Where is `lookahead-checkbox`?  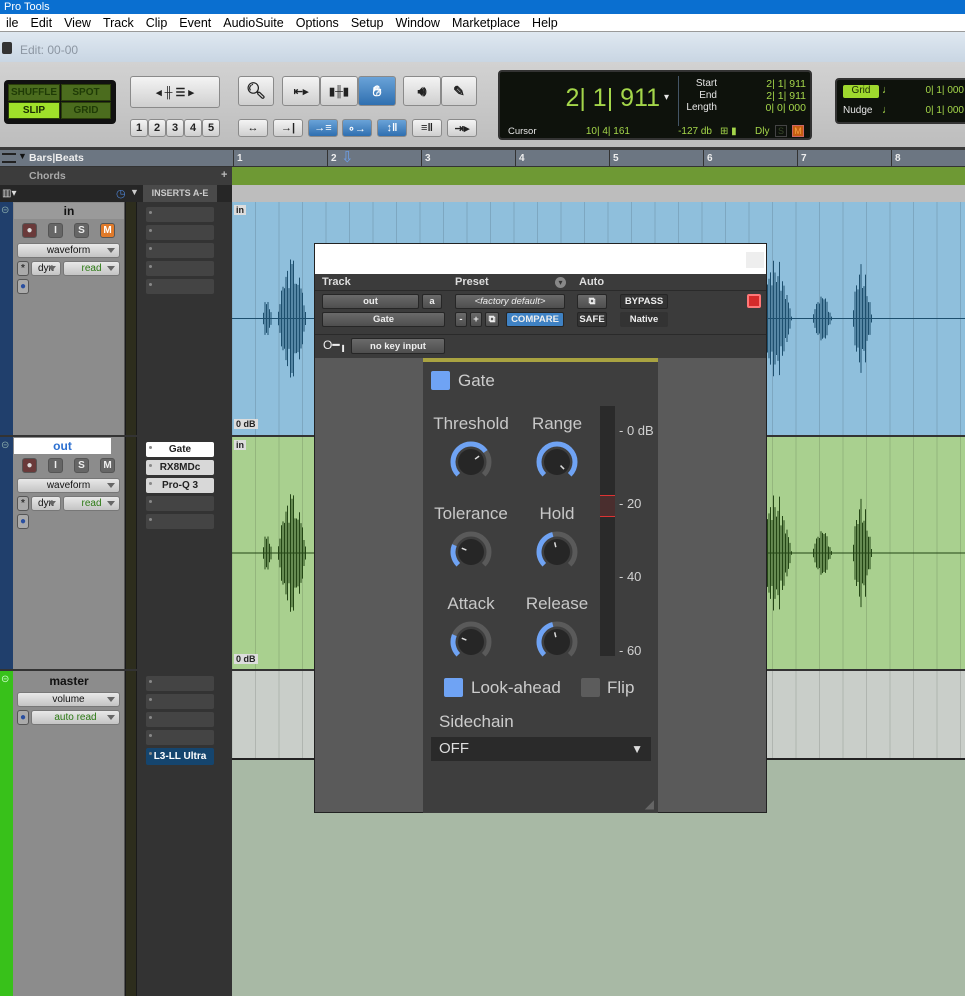 lookahead-checkbox is located at coordinates (453, 687).